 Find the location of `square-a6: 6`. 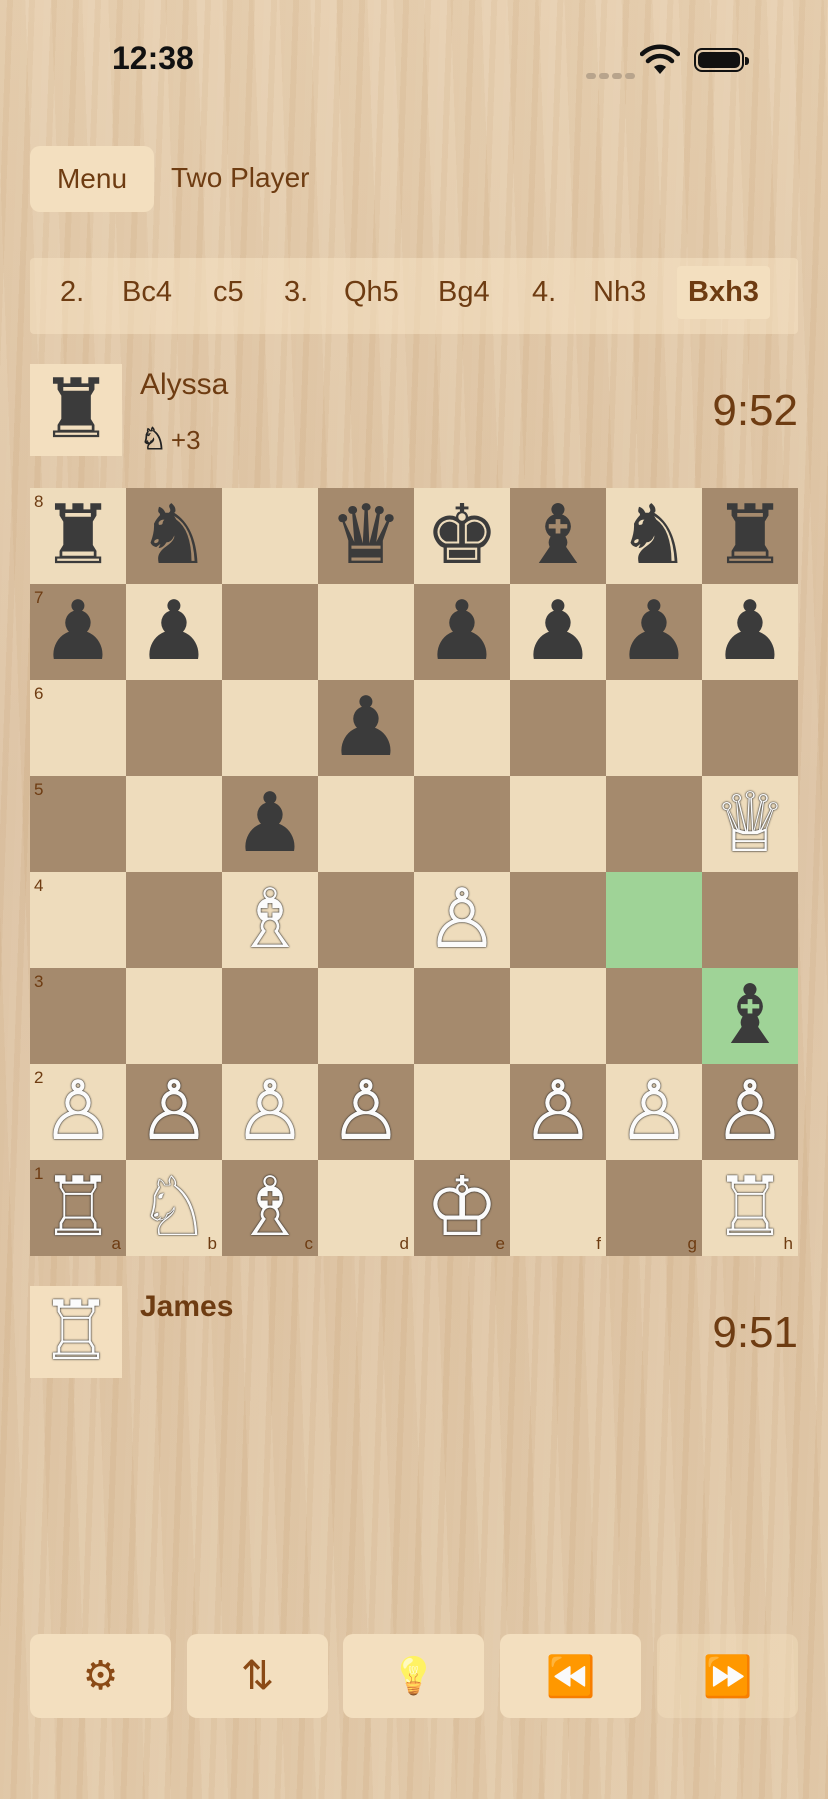

square-a6: 6 is located at coordinates (78, 728).